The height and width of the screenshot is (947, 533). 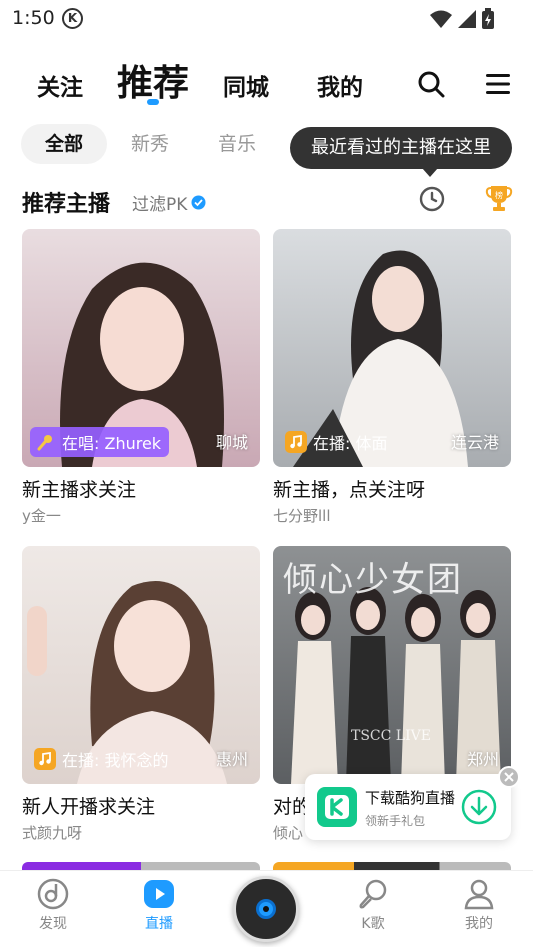 What do you see at coordinates (115, 760) in the screenshot?
I see `status-text: 在播: 我怀念的` at bounding box center [115, 760].